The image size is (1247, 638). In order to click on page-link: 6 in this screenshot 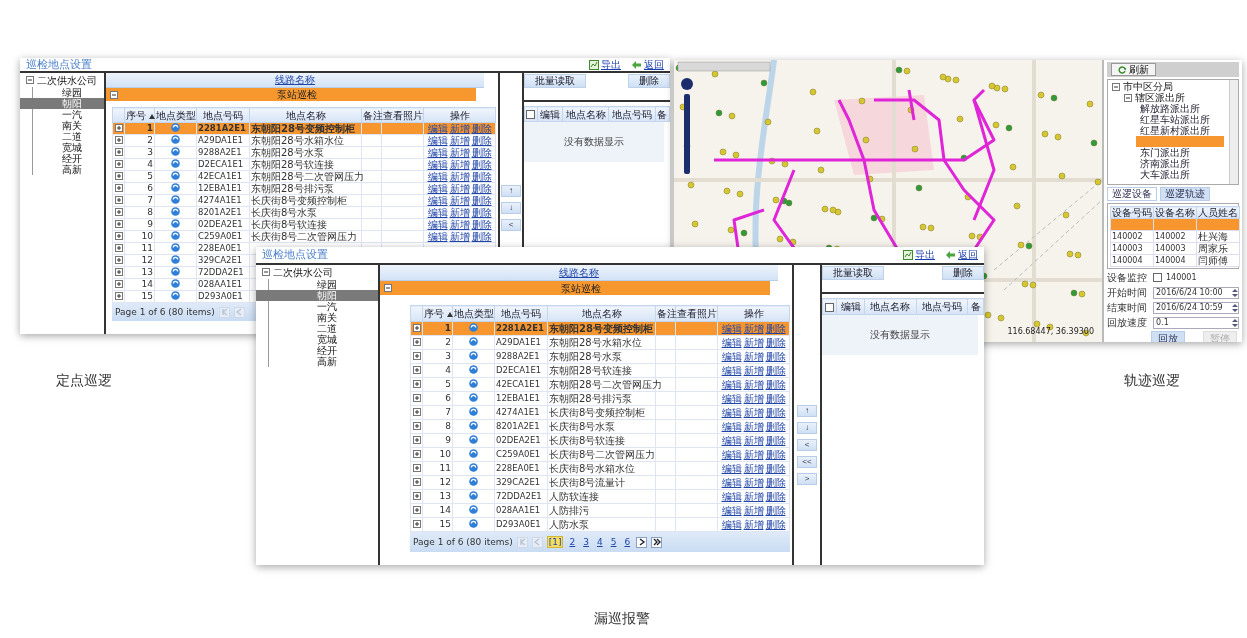, I will do `click(627, 542)`.